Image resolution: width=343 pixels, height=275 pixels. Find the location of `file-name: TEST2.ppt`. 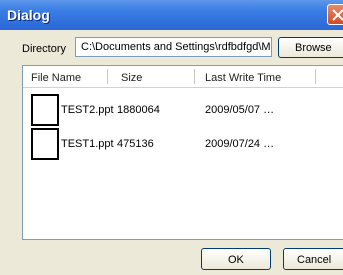

file-name: TEST2.ppt is located at coordinates (87, 110).